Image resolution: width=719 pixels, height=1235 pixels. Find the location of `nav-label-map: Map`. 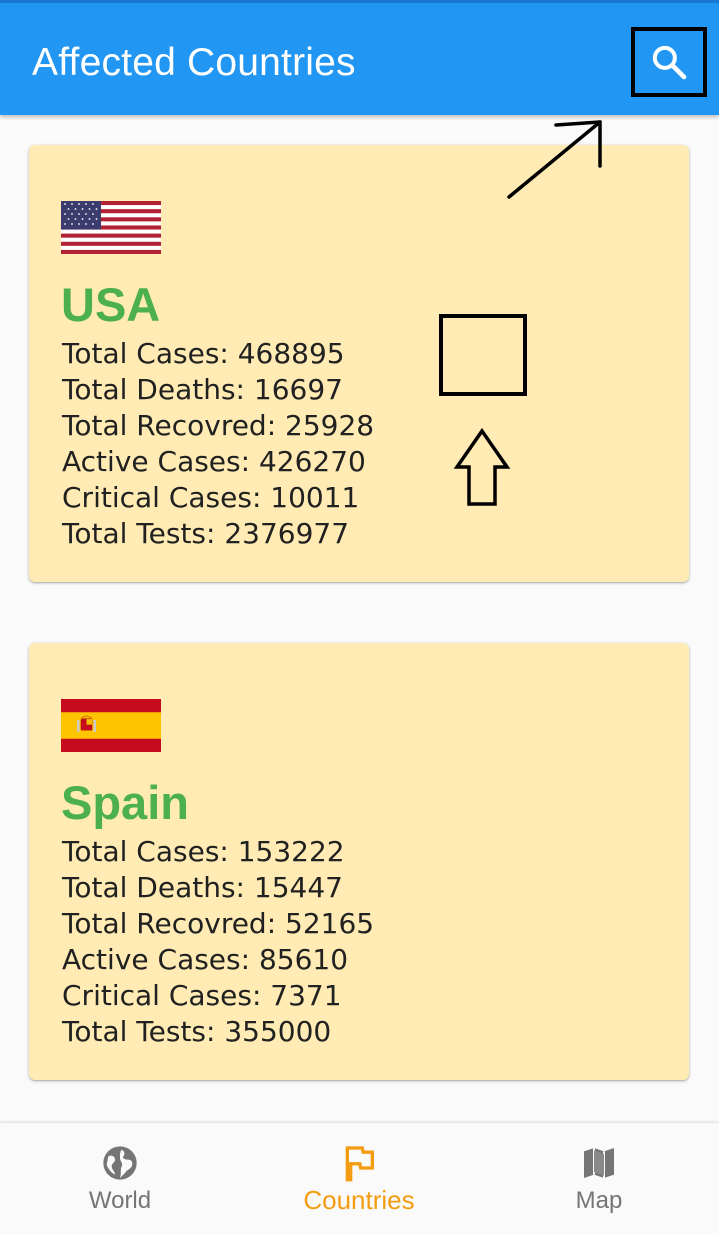

nav-label-map: Map is located at coordinates (599, 1200).